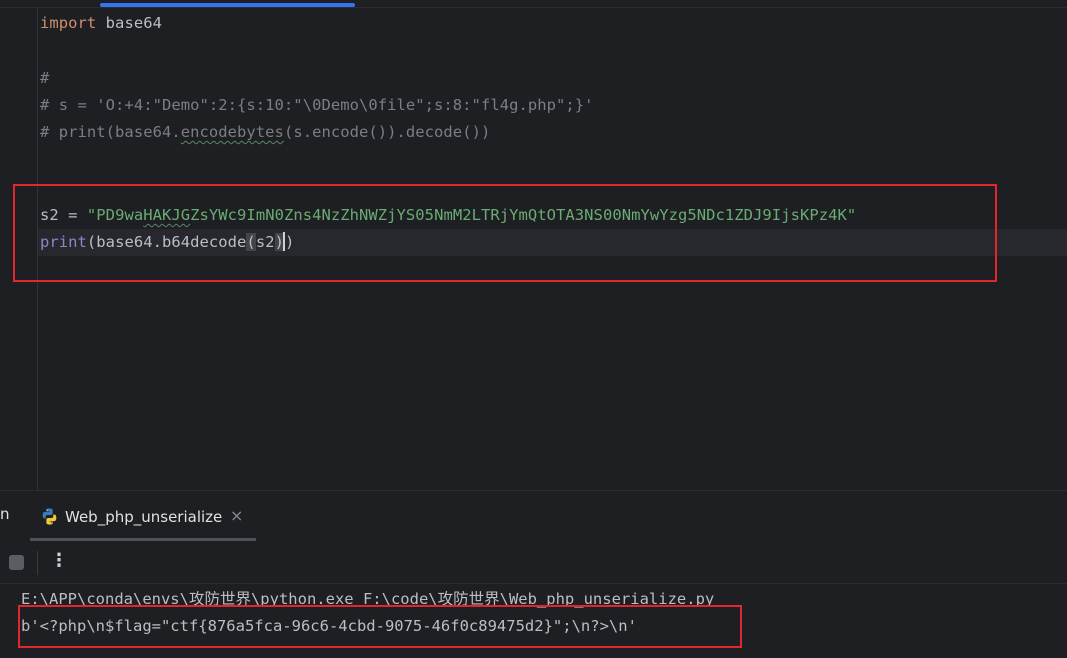  Describe the element at coordinates (380, 626) in the screenshot. I see `annotation-box-output` at that location.